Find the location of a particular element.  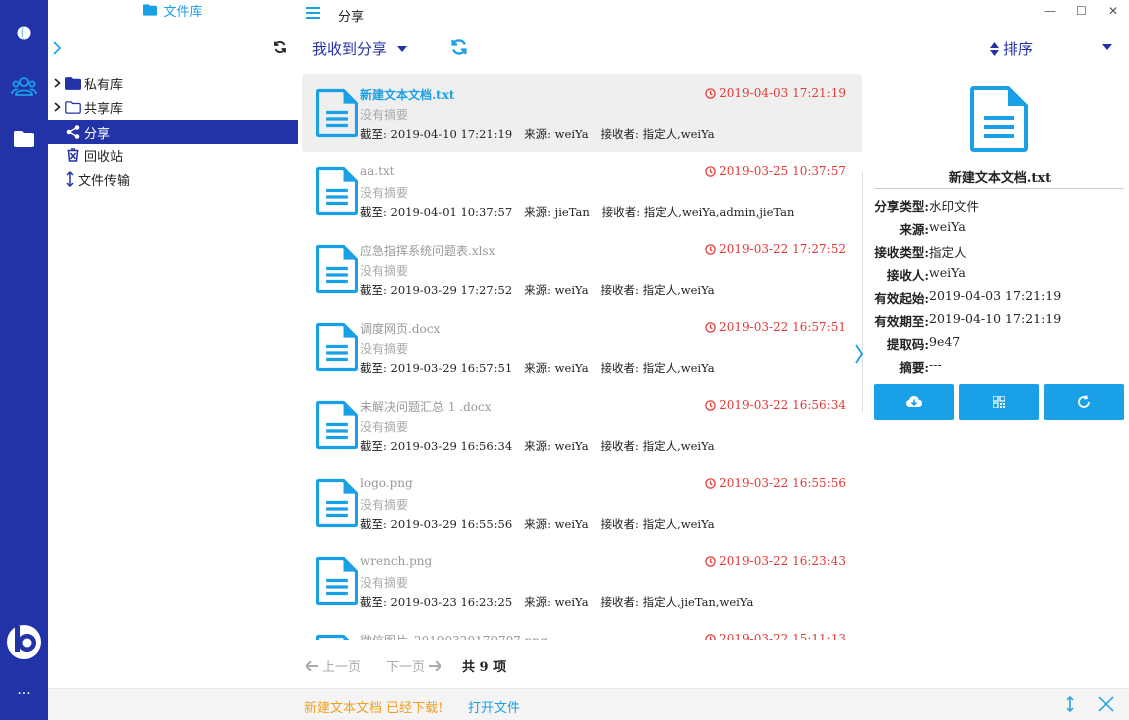

prev-page-button: 上一页 is located at coordinates (333, 665).